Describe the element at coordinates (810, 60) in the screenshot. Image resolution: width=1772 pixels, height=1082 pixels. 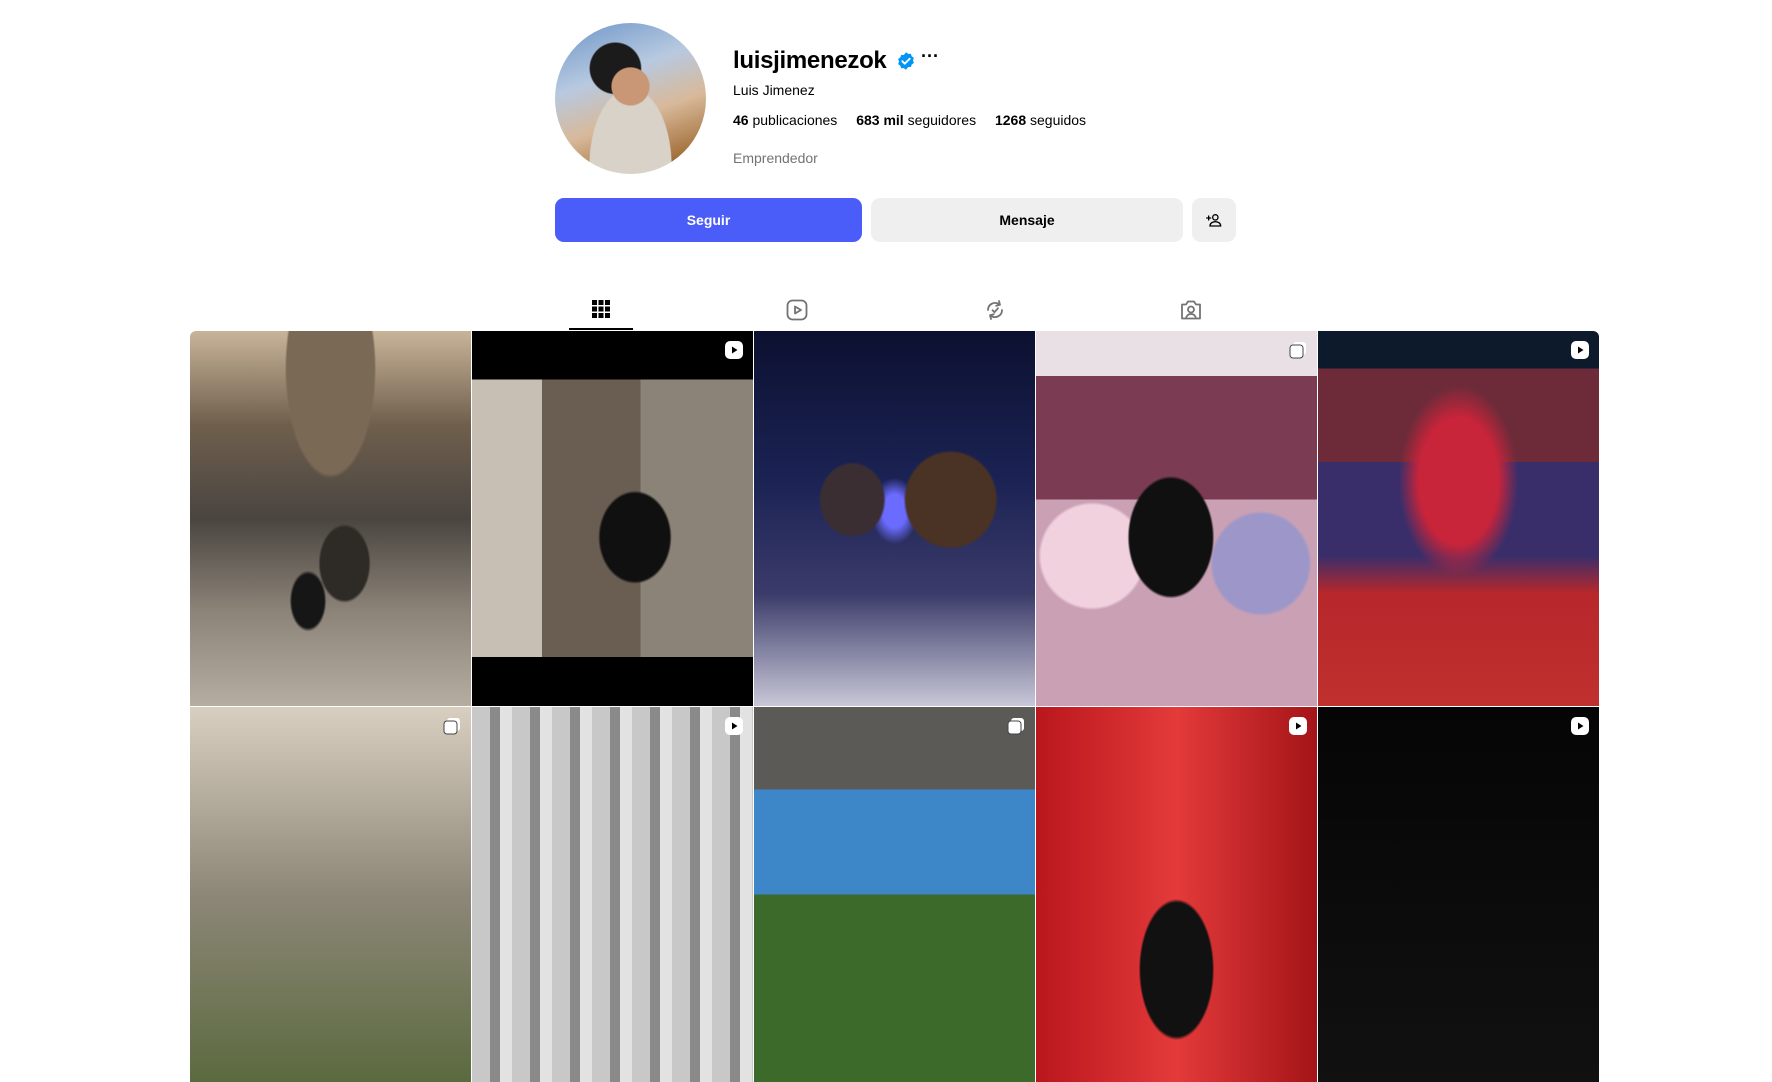
I see `profile-username: luisjimenezok` at that location.